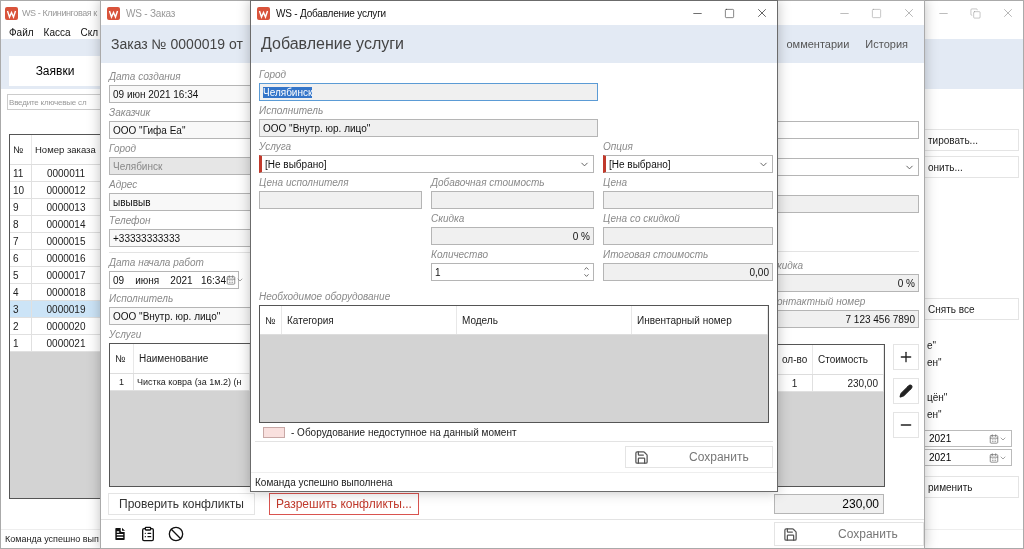  I want to click on table-cell: 11, so click(21, 173).